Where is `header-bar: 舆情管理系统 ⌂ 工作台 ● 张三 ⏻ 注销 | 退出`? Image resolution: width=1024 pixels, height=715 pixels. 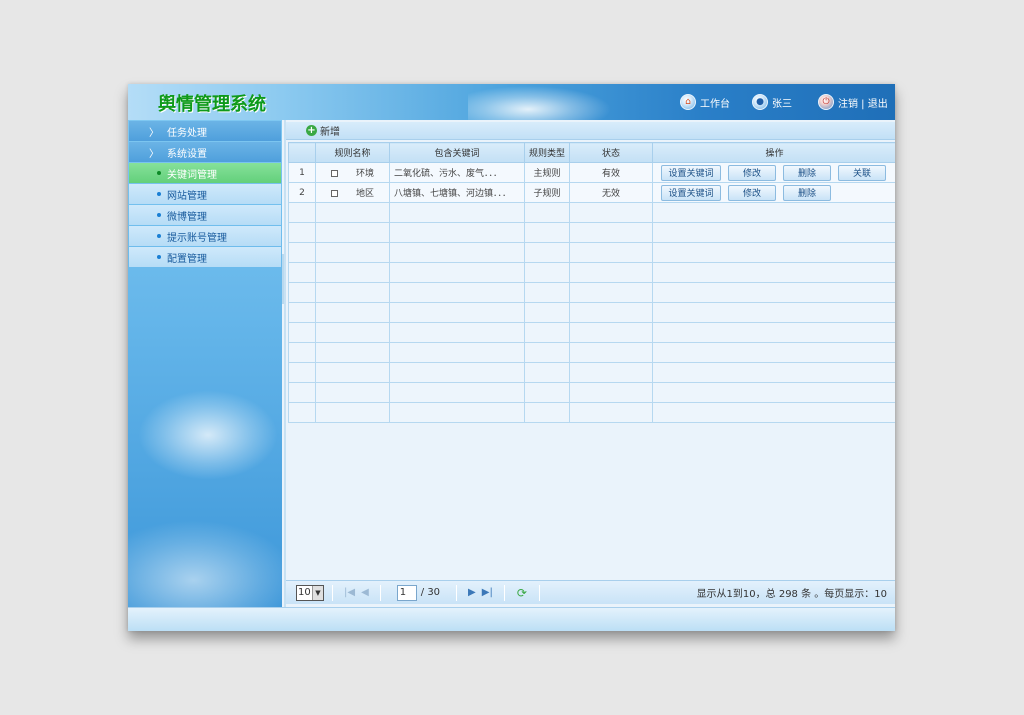 header-bar: 舆情管理系统 ⌂ 工作台 ● 张三 ⏻ 注销 | 退出 is located at coordinates (511, 102).